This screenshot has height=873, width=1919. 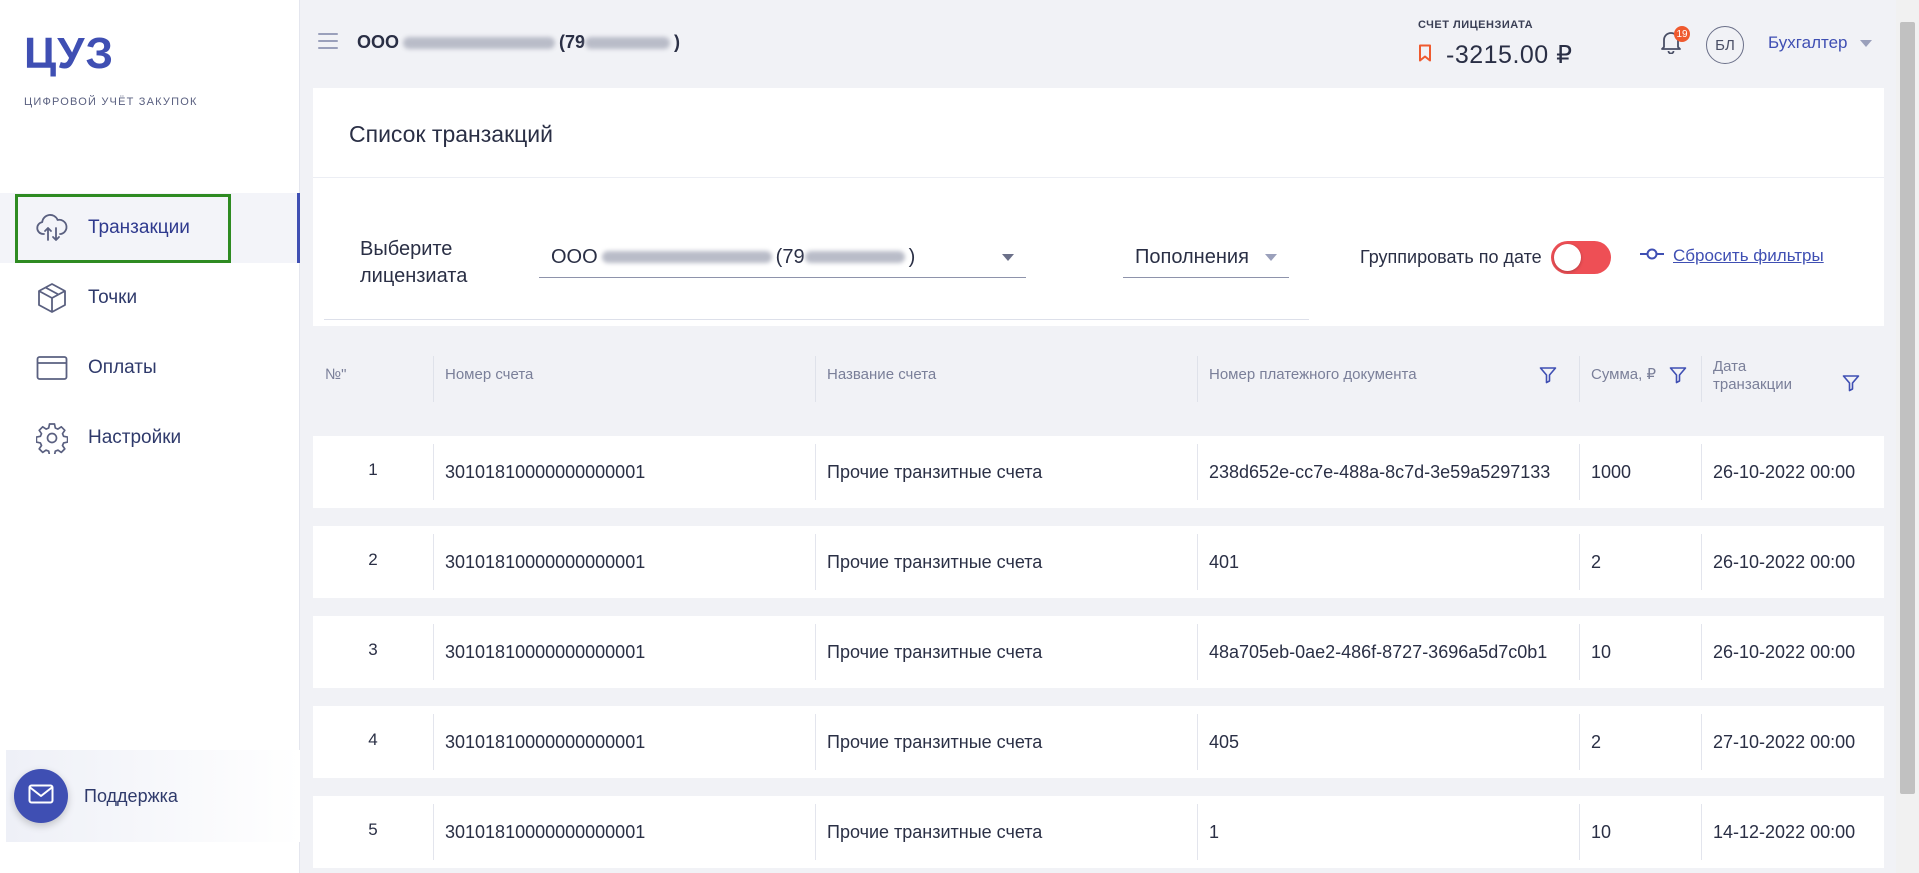 I want to click on licensee-name-redacted, so click(x=686, y=257).